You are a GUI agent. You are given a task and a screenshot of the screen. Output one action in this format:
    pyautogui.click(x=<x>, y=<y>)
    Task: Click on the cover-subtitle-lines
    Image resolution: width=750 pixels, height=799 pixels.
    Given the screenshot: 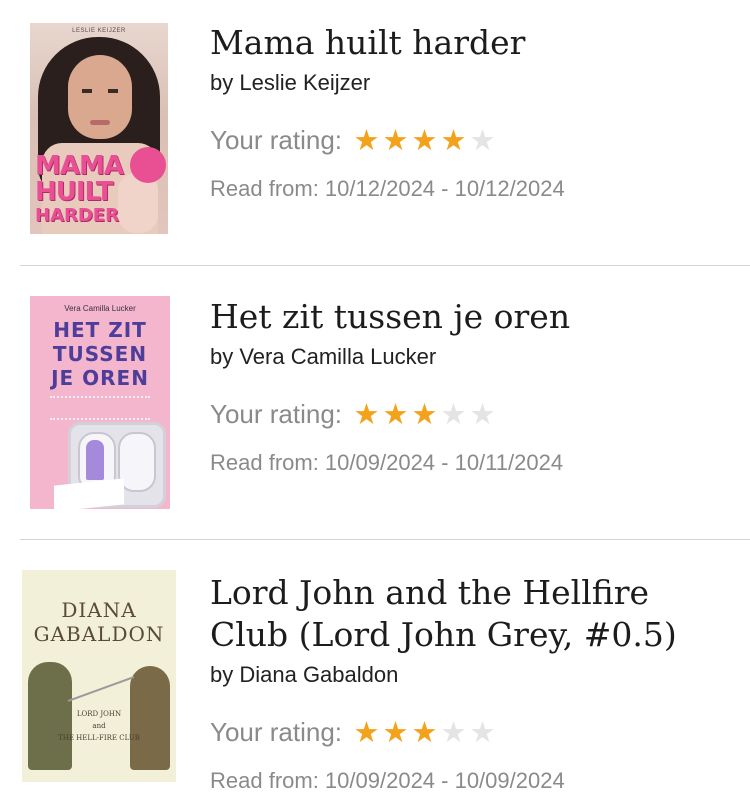 What is the action you would take?
    pyautogui.click(x=100, y=408)
    